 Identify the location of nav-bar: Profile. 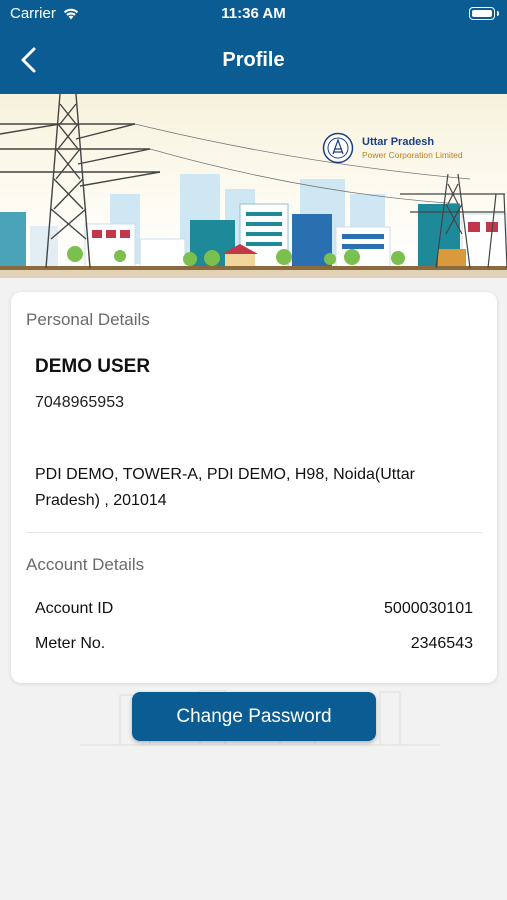
(253, 61).